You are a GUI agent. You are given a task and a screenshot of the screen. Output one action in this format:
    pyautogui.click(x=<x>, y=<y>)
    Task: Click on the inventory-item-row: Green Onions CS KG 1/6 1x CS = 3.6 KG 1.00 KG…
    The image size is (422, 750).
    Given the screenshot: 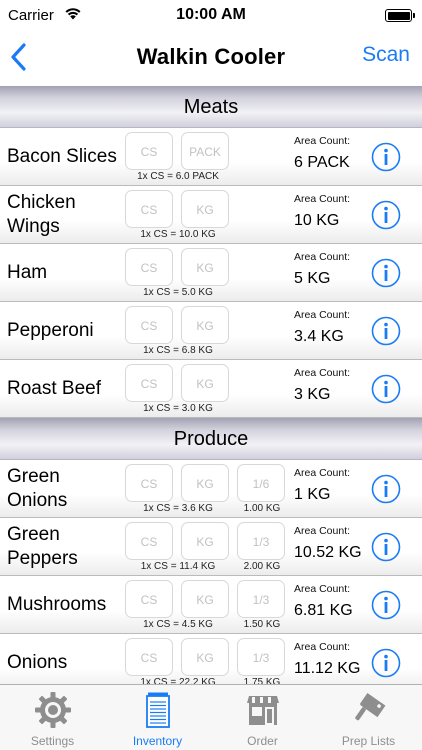 What is the action you would take?
    pyautogui.click(x=211, y=489)
    